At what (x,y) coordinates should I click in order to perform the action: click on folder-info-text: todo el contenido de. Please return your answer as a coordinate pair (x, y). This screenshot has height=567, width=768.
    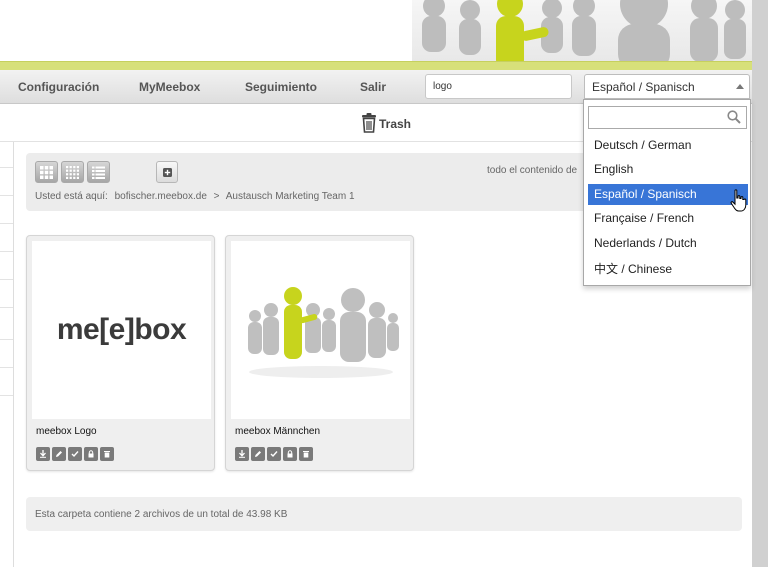
    Looking at the image, I should click on (532, 170).